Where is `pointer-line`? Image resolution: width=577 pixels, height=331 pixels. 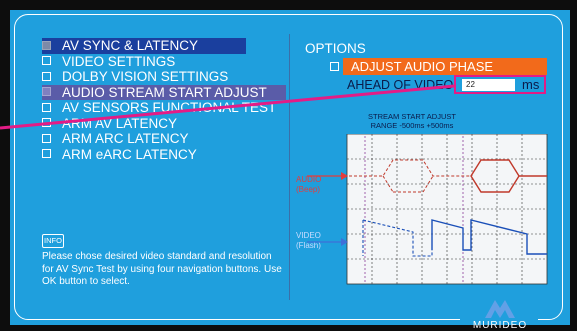 pointer-line is located at coordinates (227, 107).